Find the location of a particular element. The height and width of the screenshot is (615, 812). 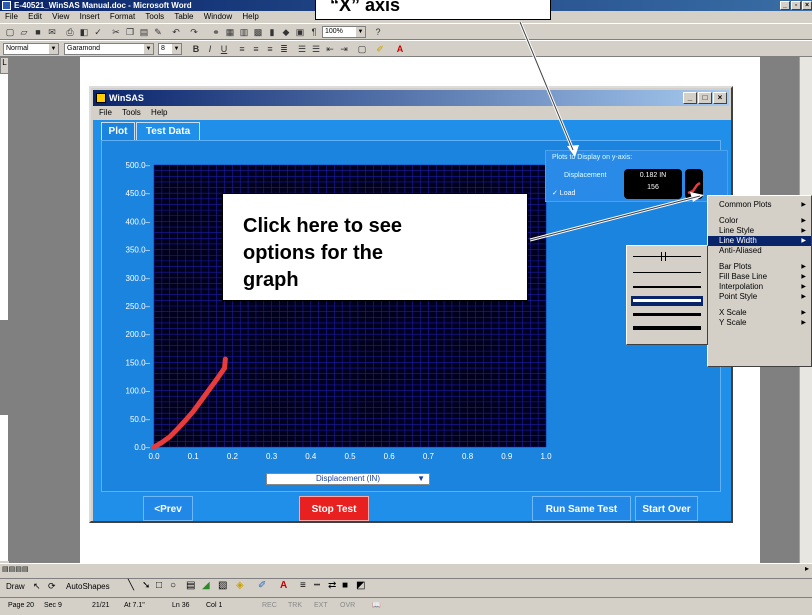

tab-test-data: Test Data is located at coordinates (168, 131).